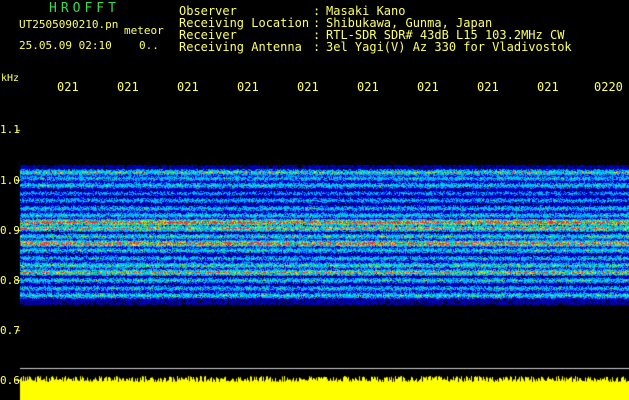 The image size is (629, 400). I want to click on y-tick-label: 1.0, so click(10, 180).